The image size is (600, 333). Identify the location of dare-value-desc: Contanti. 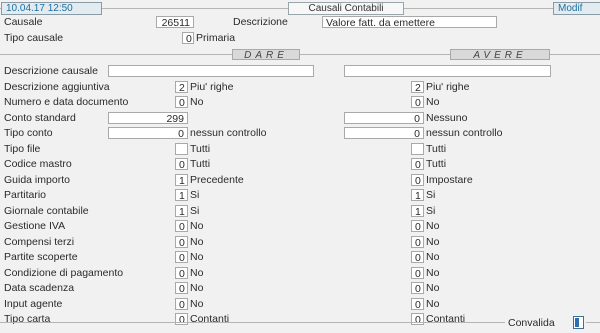
(210, 319).